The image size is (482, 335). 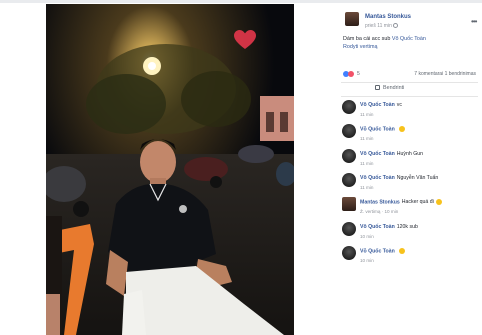 I want to click on comment-author: Võ Quốc Toàn 120k sub, so click(x=389, y=227).